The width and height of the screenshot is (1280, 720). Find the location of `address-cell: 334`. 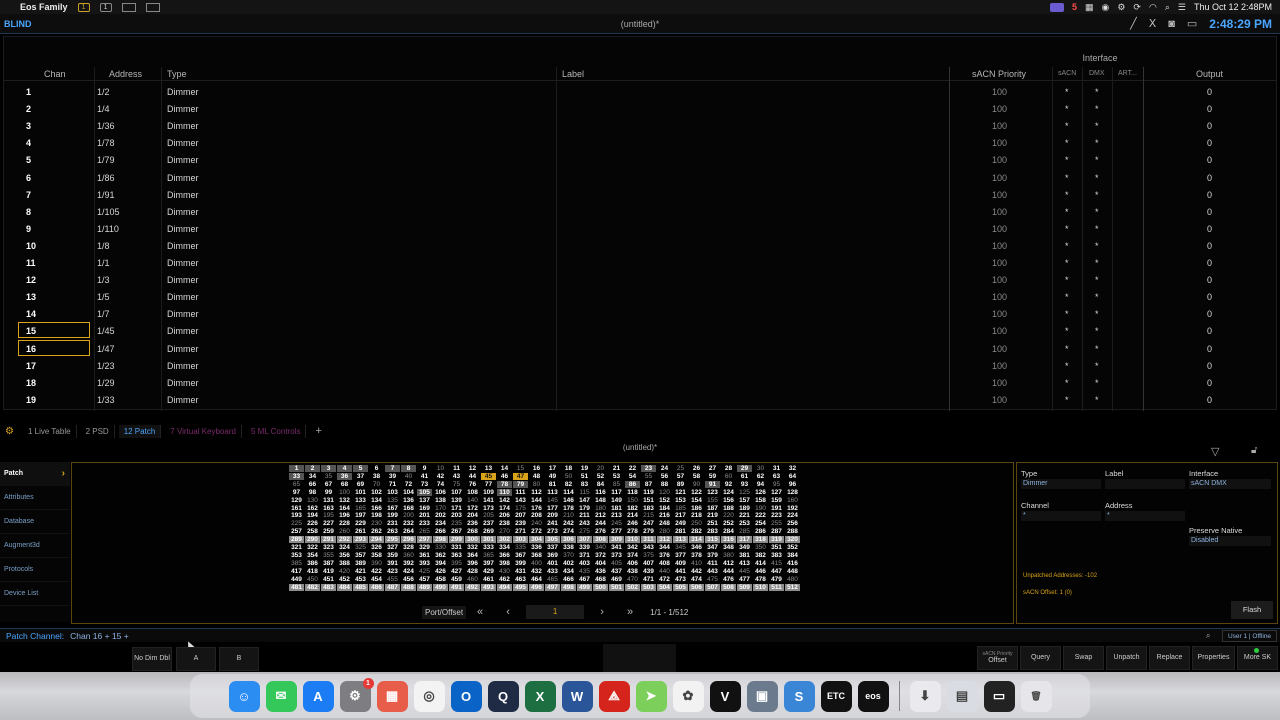

address-cell: 334 is located at coordinates (504, 547).